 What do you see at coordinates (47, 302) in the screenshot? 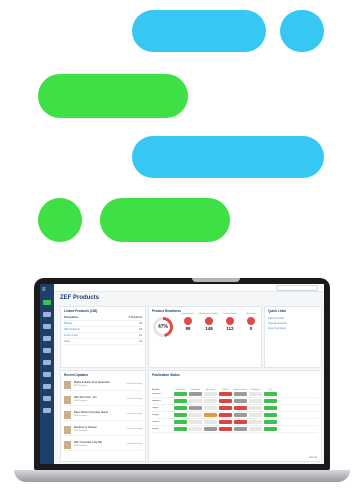
I see `home-icon` at bounding box center [47, 302].